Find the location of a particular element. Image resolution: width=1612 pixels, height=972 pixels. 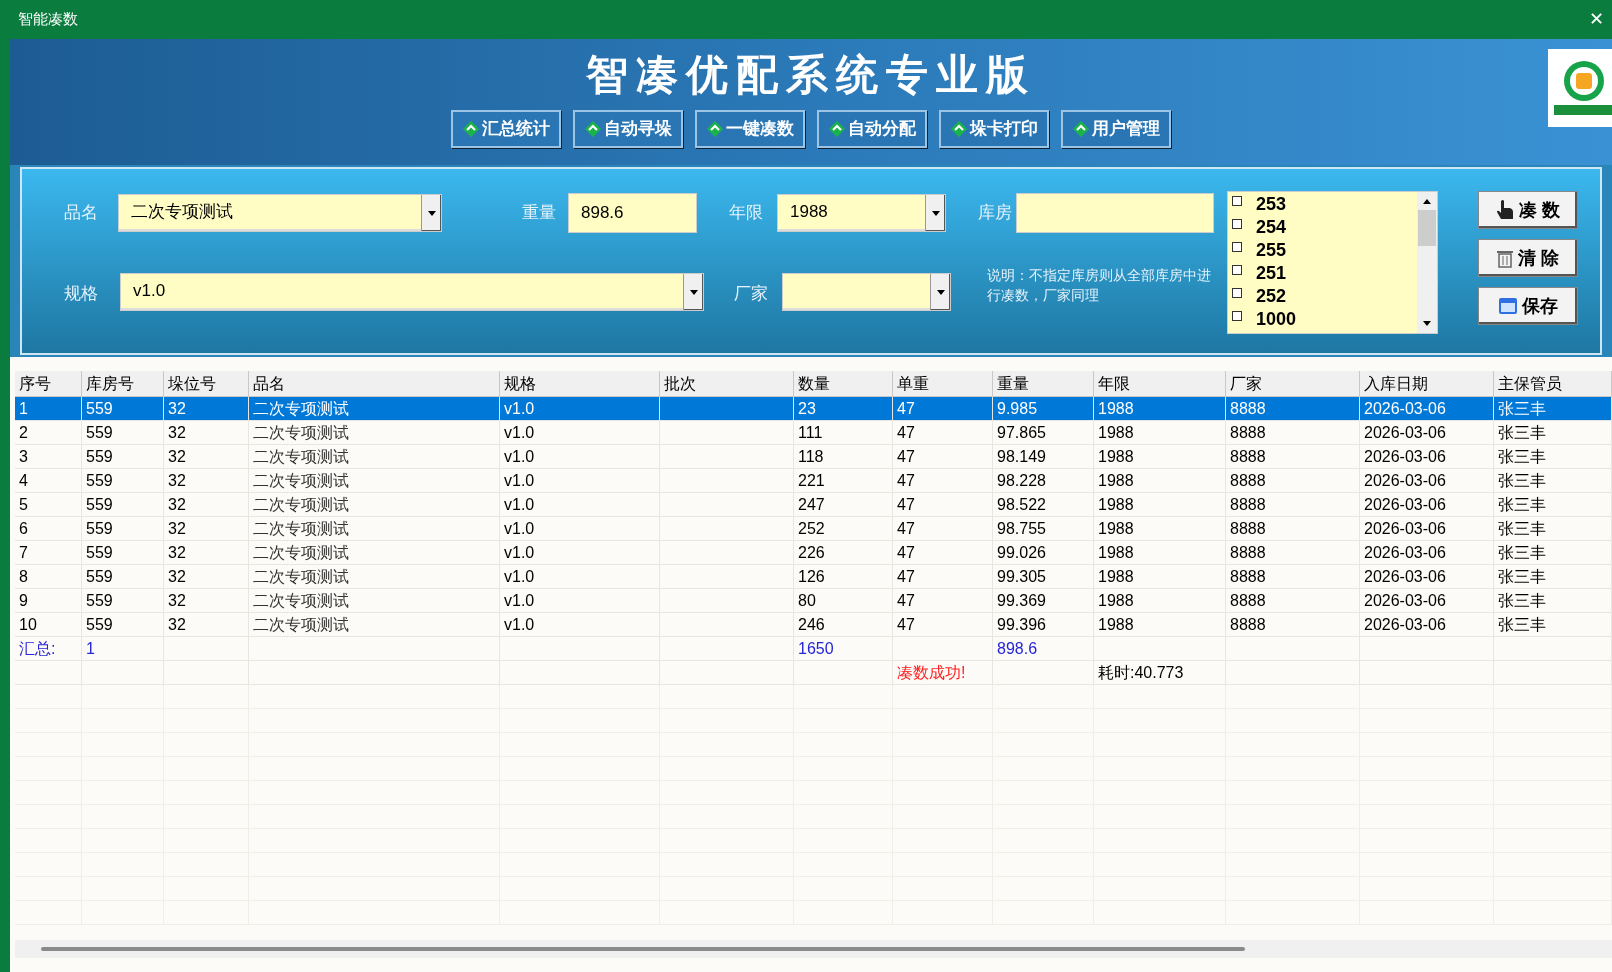

action-button: 保存 is located at coordinates (1528, 306).